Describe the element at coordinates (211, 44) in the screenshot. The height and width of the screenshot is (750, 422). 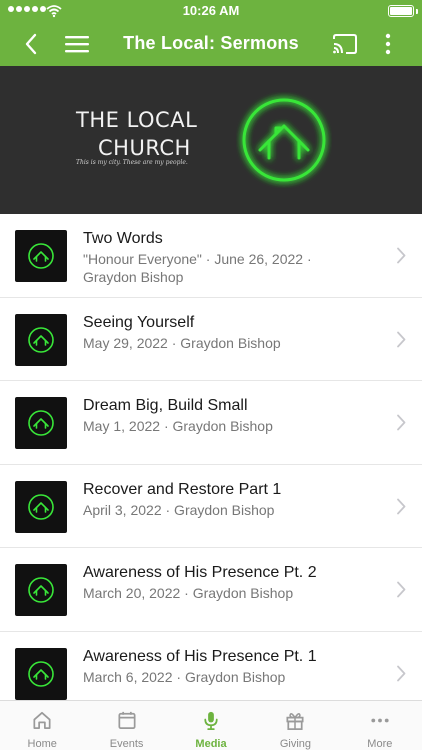
I see `navigation-bar: The Local: Sermons` at that location.